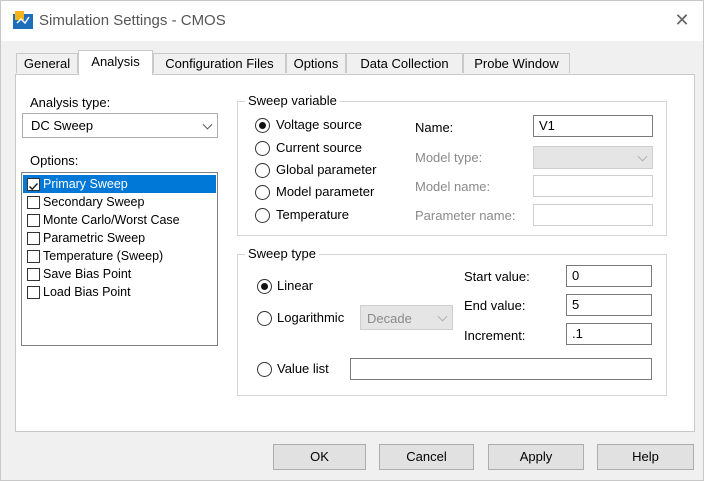 Image resolution: width=704 pixels, height=481 pixels. Describe the element at coordinates (312, 214) in the screenshot. I see `temperature-label: Temperature` at that location.